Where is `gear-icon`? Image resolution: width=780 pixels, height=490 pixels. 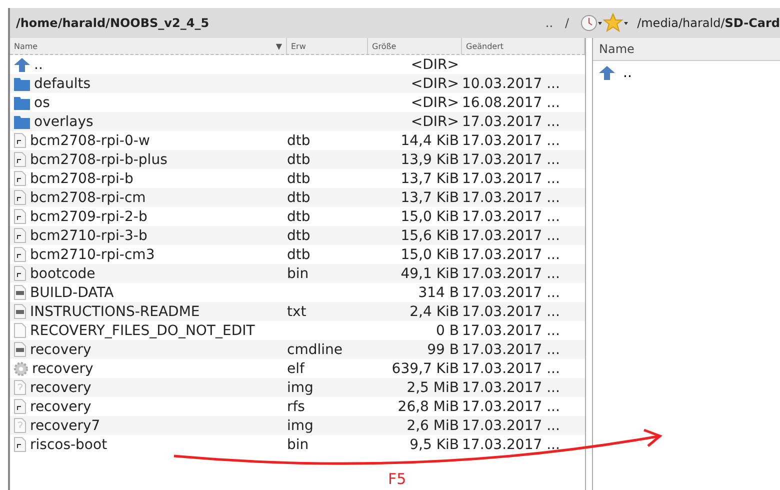 gear-icon is located at coordinates (21, 369).